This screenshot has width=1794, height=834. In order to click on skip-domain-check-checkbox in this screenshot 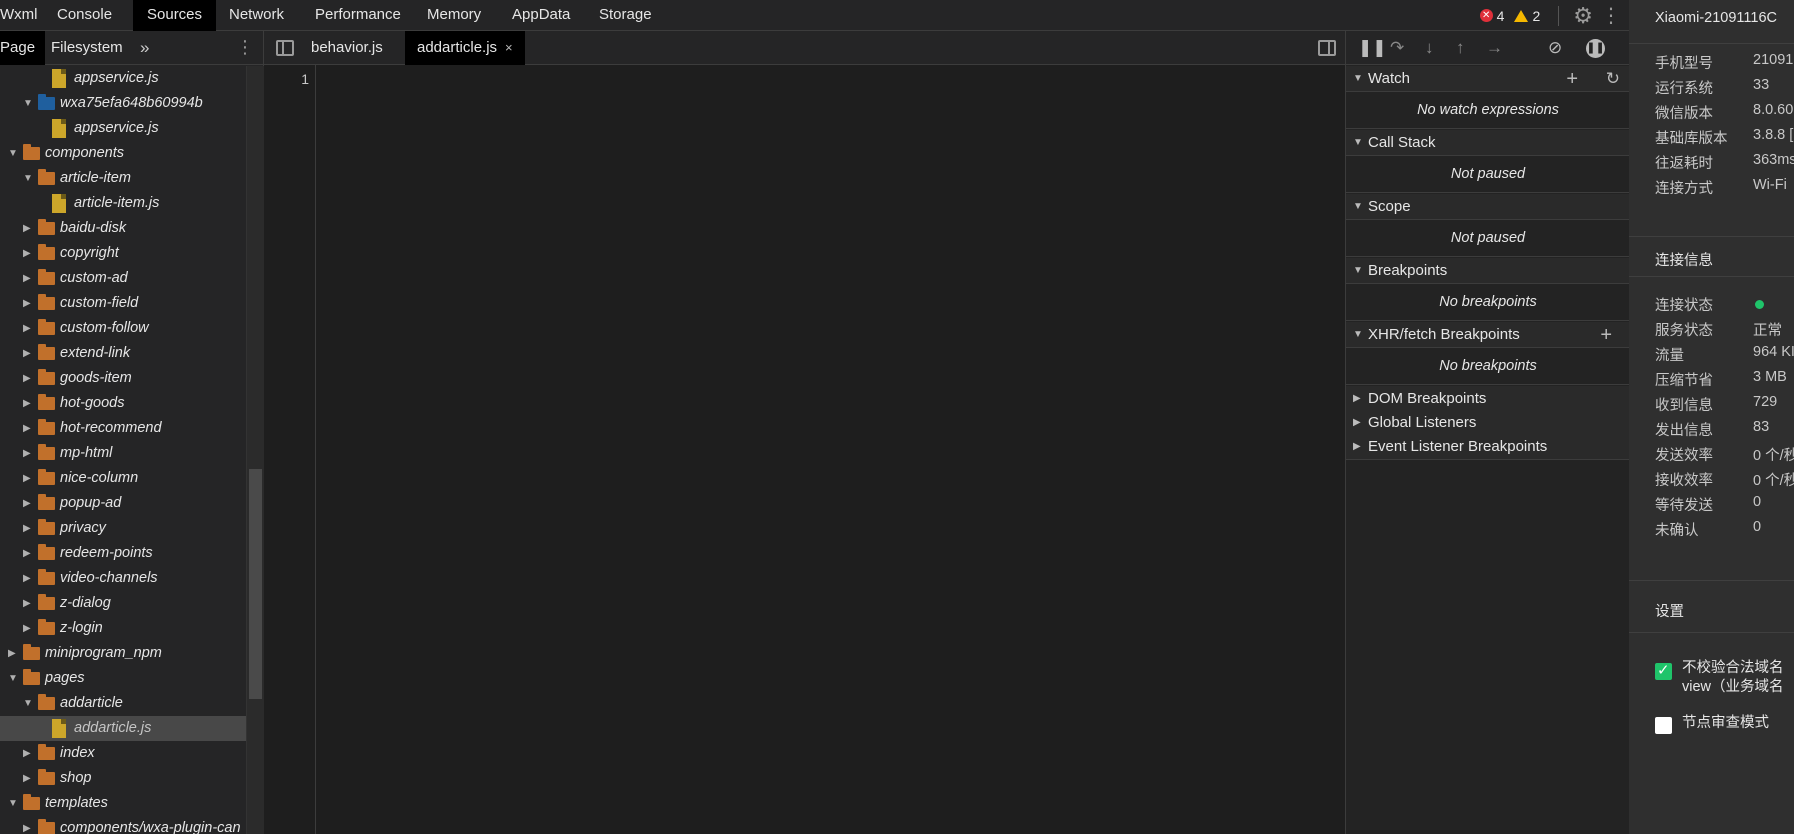, I will do `click(1663, 670)`.